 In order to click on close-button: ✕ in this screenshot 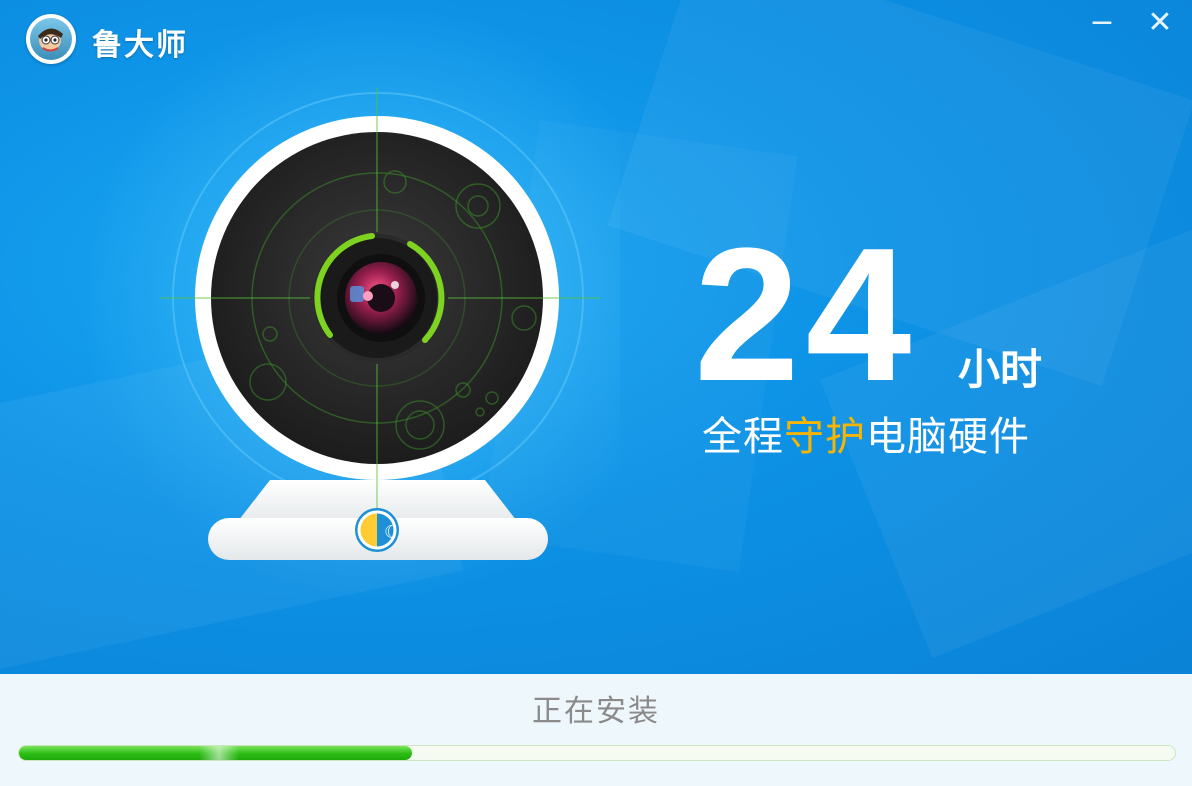, I will do `click(1160, 23)`.